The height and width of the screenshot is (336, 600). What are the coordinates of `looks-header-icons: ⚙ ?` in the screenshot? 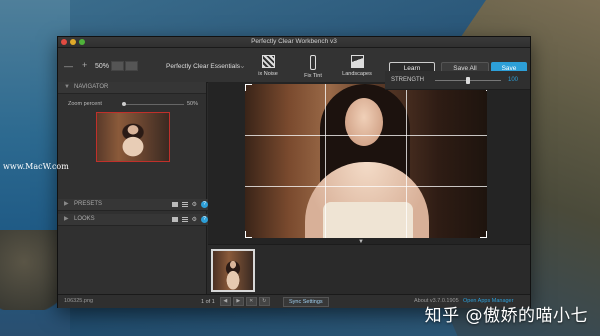 It's located at (189, 219).